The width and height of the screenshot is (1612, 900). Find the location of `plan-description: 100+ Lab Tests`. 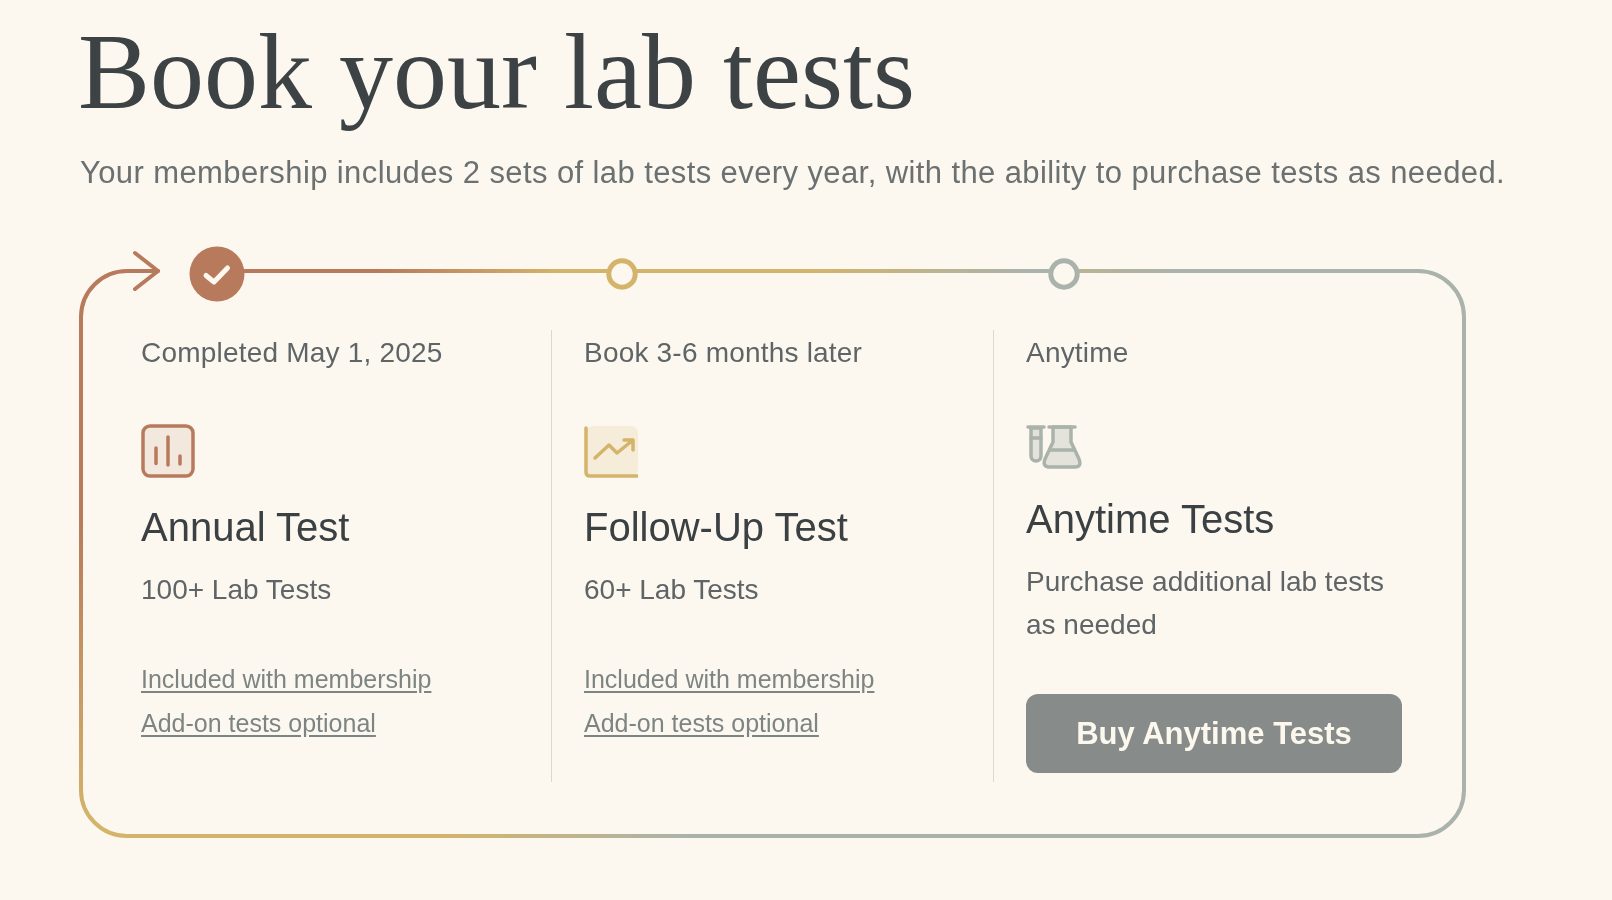

plan-description: 100+ Lab Tests is located at coordinates (236, 590).